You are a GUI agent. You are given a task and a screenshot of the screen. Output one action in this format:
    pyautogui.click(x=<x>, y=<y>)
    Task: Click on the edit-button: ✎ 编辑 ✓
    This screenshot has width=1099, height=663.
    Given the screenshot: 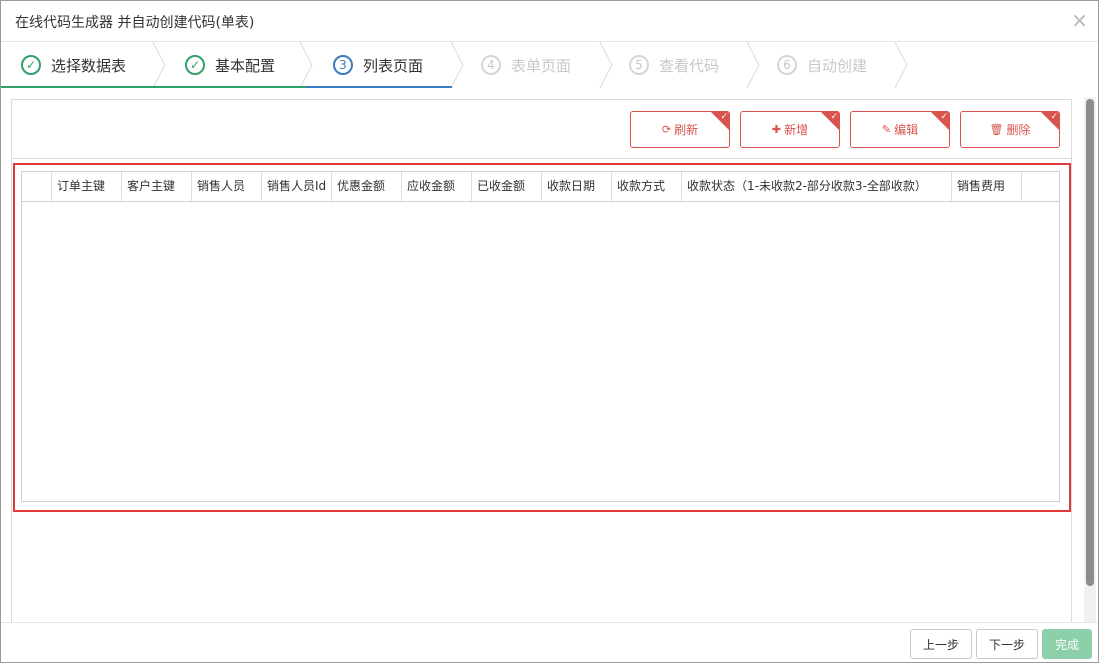 What is the action you would take?
    pyautogui.click(x=900, y=129)
    